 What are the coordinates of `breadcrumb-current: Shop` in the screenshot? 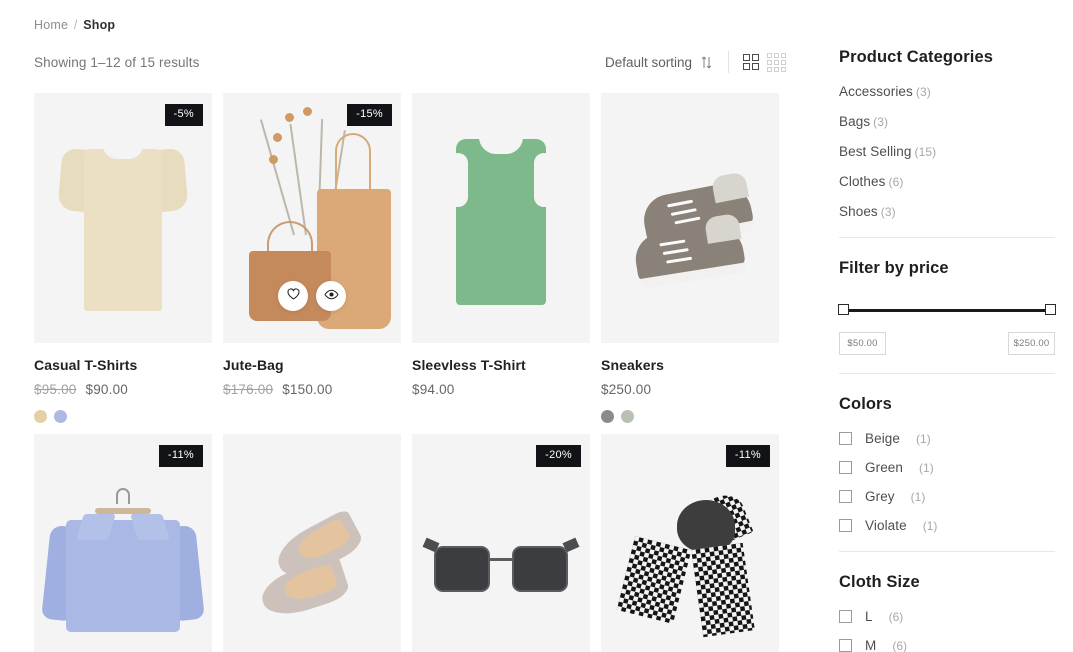 It's located at (99, 25).